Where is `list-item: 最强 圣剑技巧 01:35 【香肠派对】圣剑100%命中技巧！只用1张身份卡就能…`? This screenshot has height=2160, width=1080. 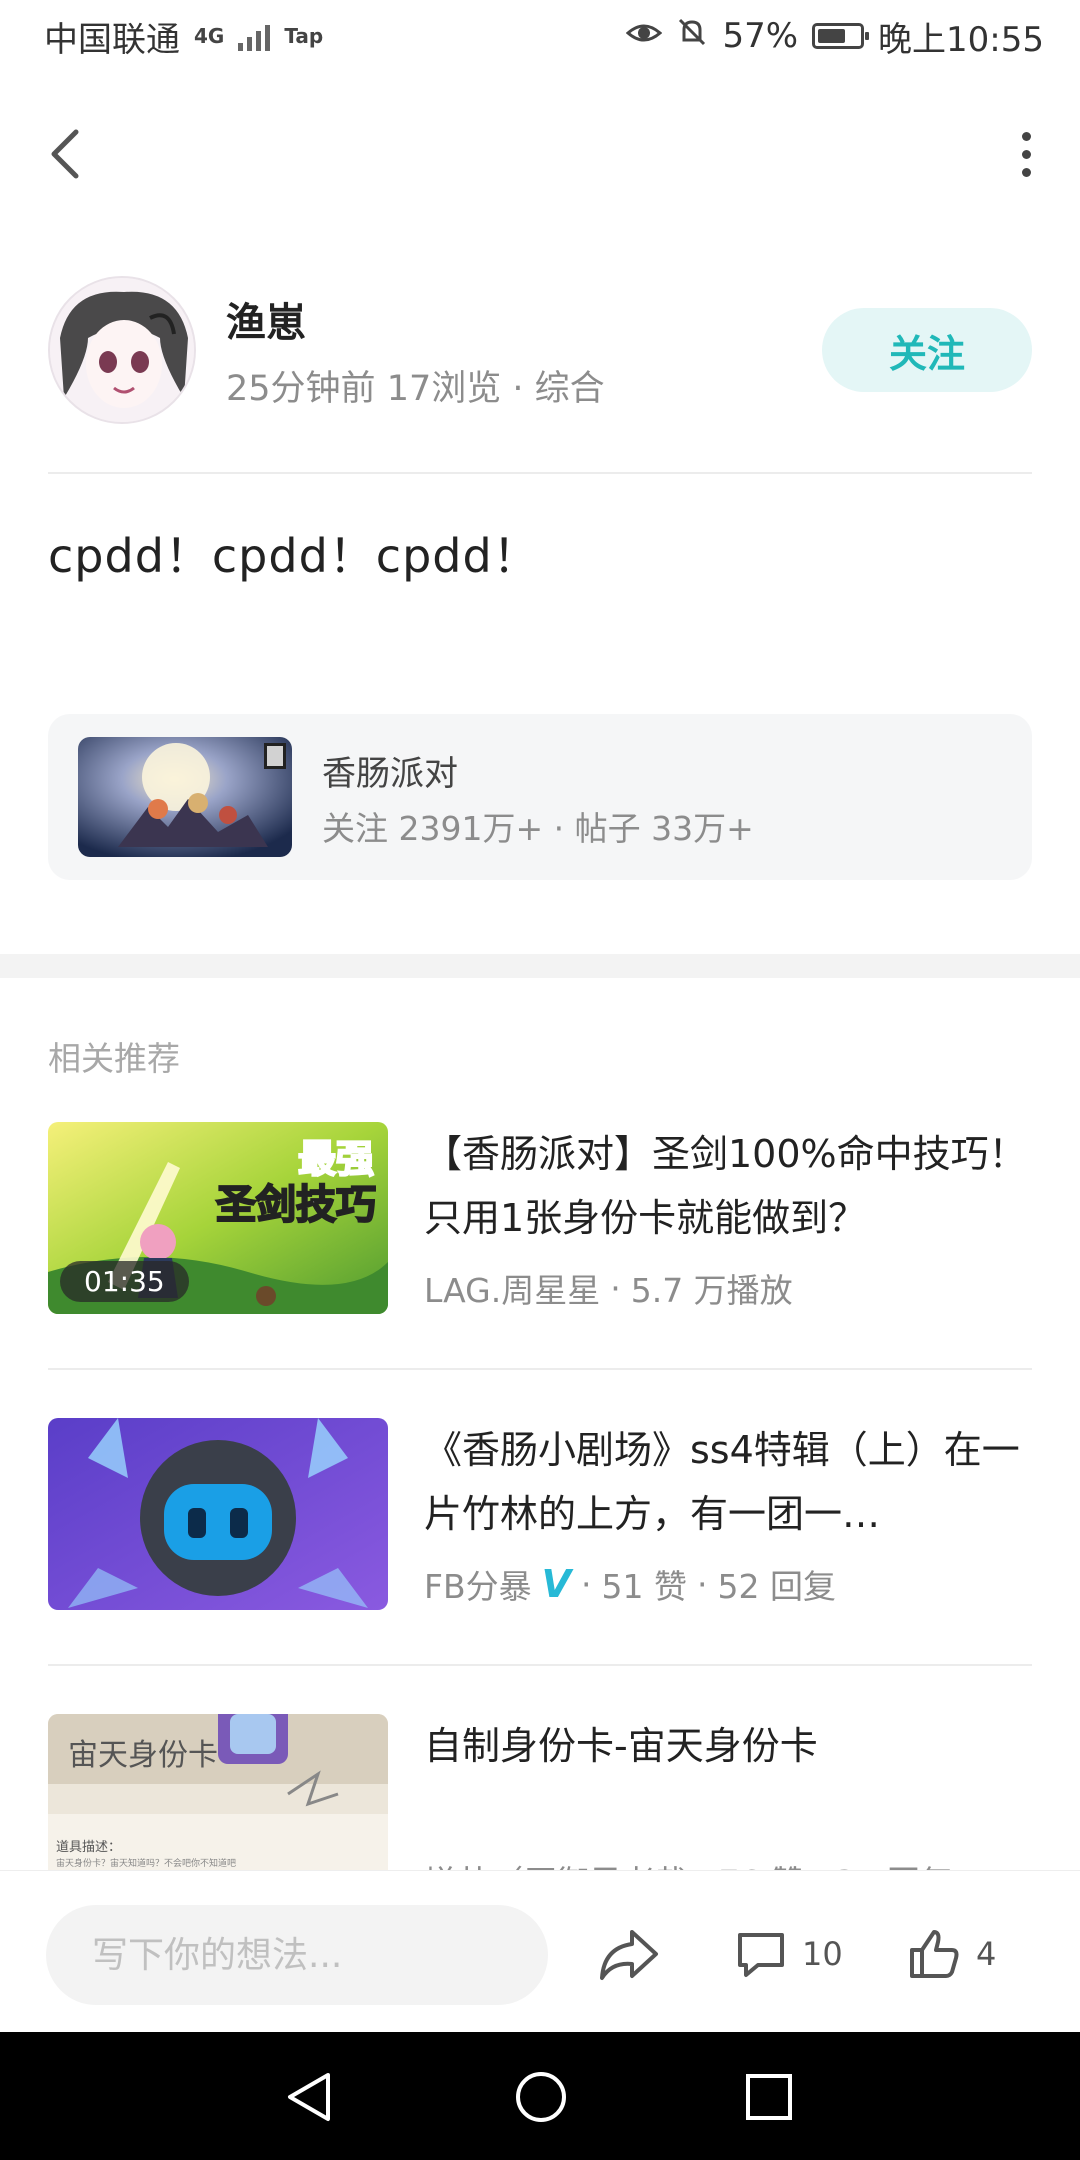 list-item: 最强 圣剑技巧 01:35 【香肠派对】圣剑100%命中技巧！只用1张身份卡就能… is located at coordinates (540, 1218).